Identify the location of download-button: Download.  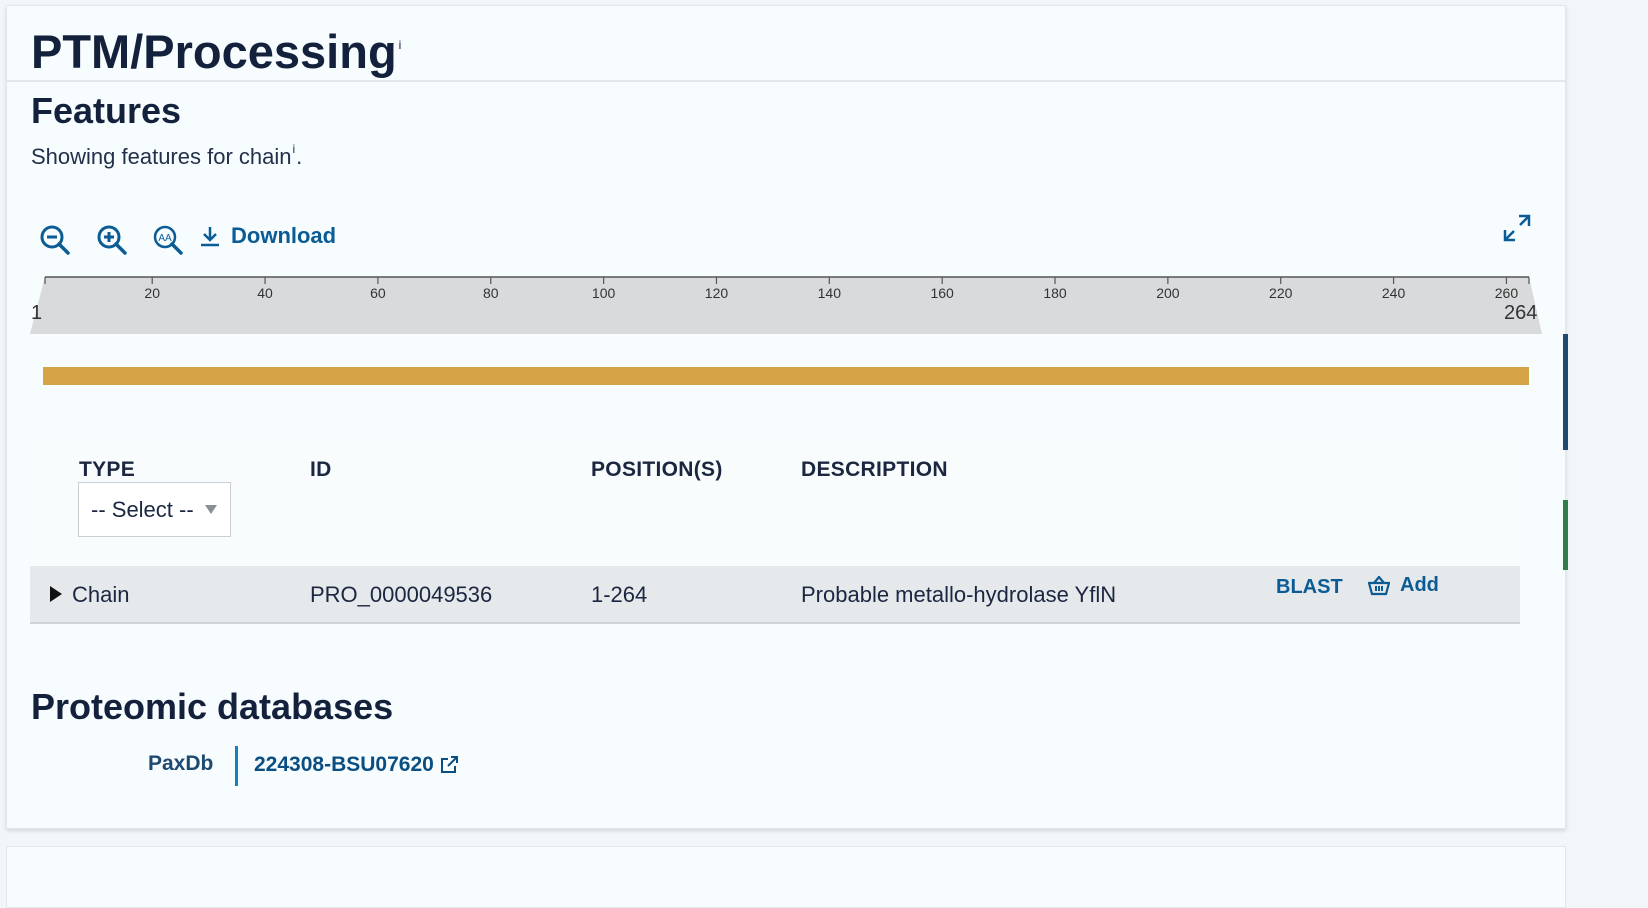
(267, 236).